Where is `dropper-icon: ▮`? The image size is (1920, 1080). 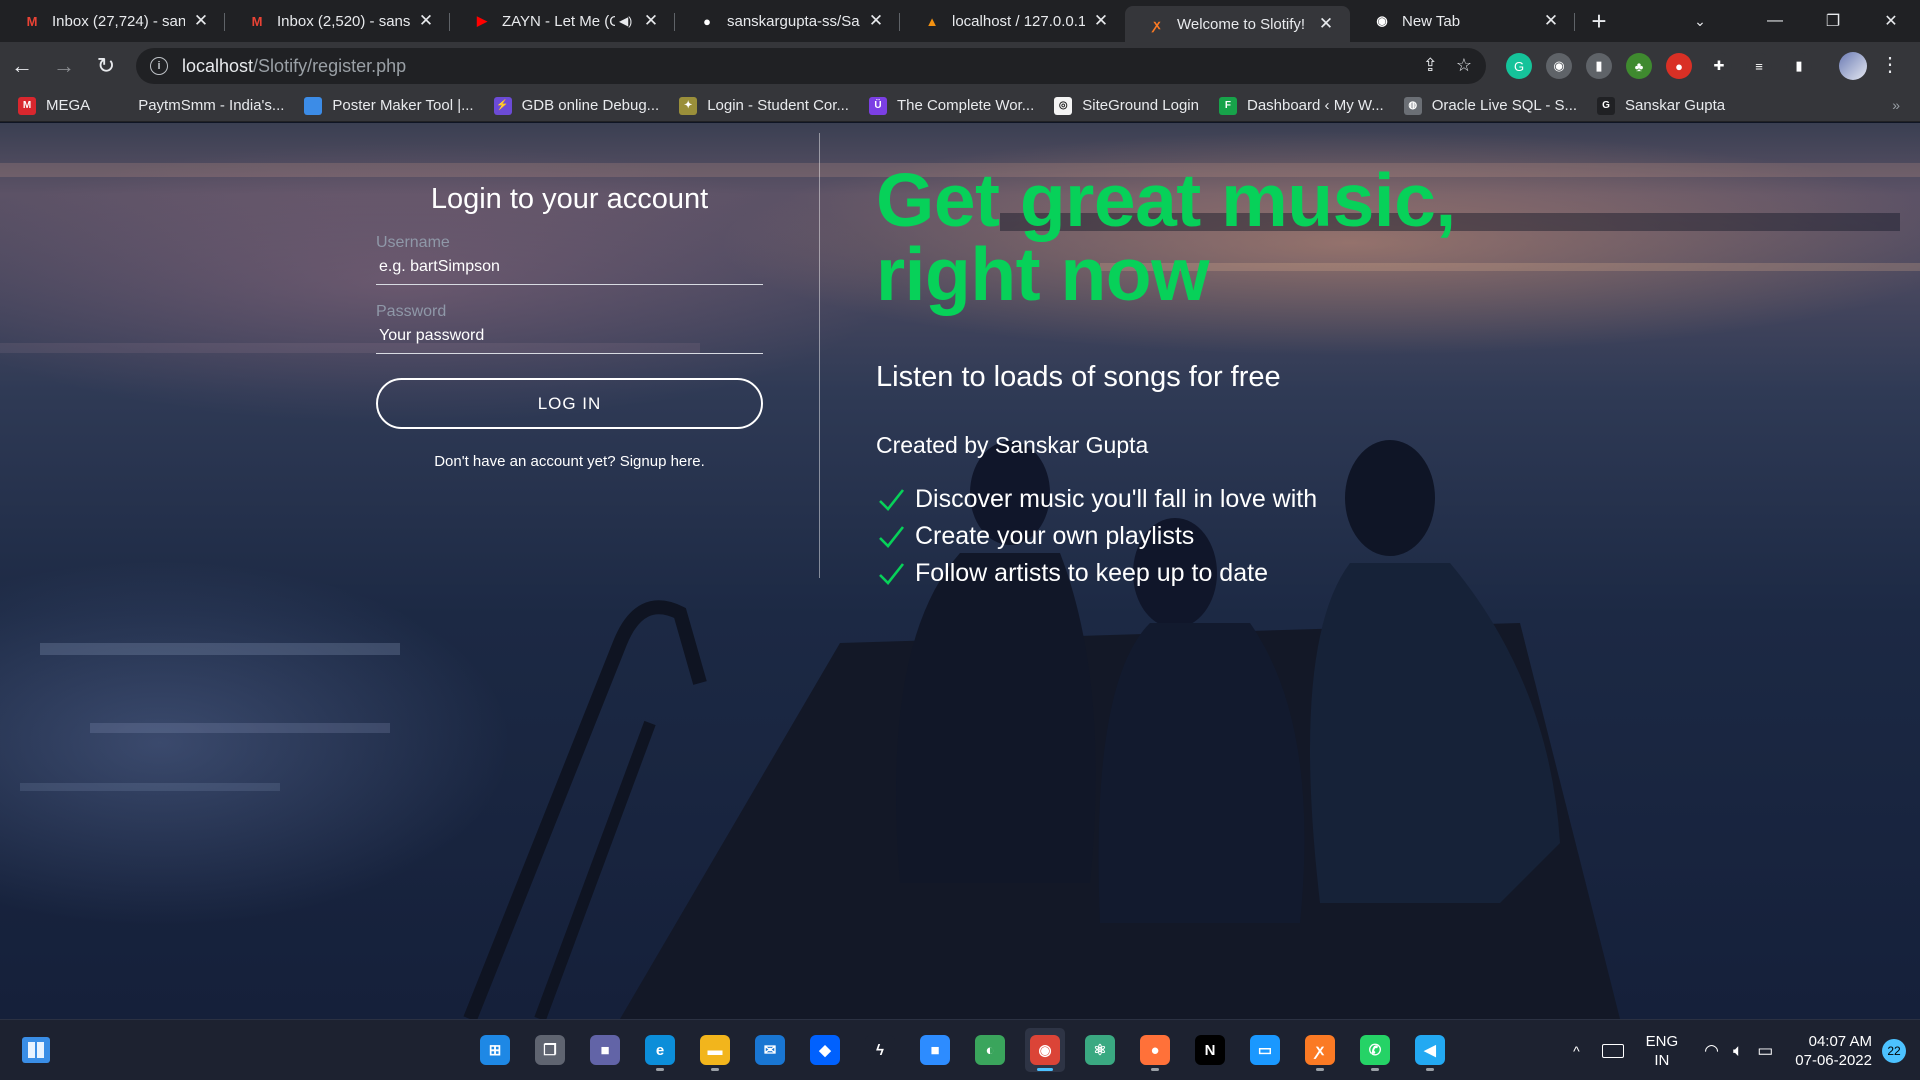 dropper-icon: ▮ is located at coordinates (1599, 66).